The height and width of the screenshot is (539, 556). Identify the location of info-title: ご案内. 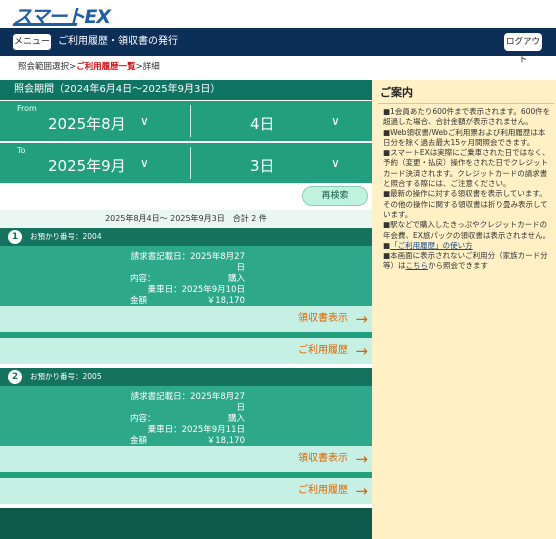
(396, 92).